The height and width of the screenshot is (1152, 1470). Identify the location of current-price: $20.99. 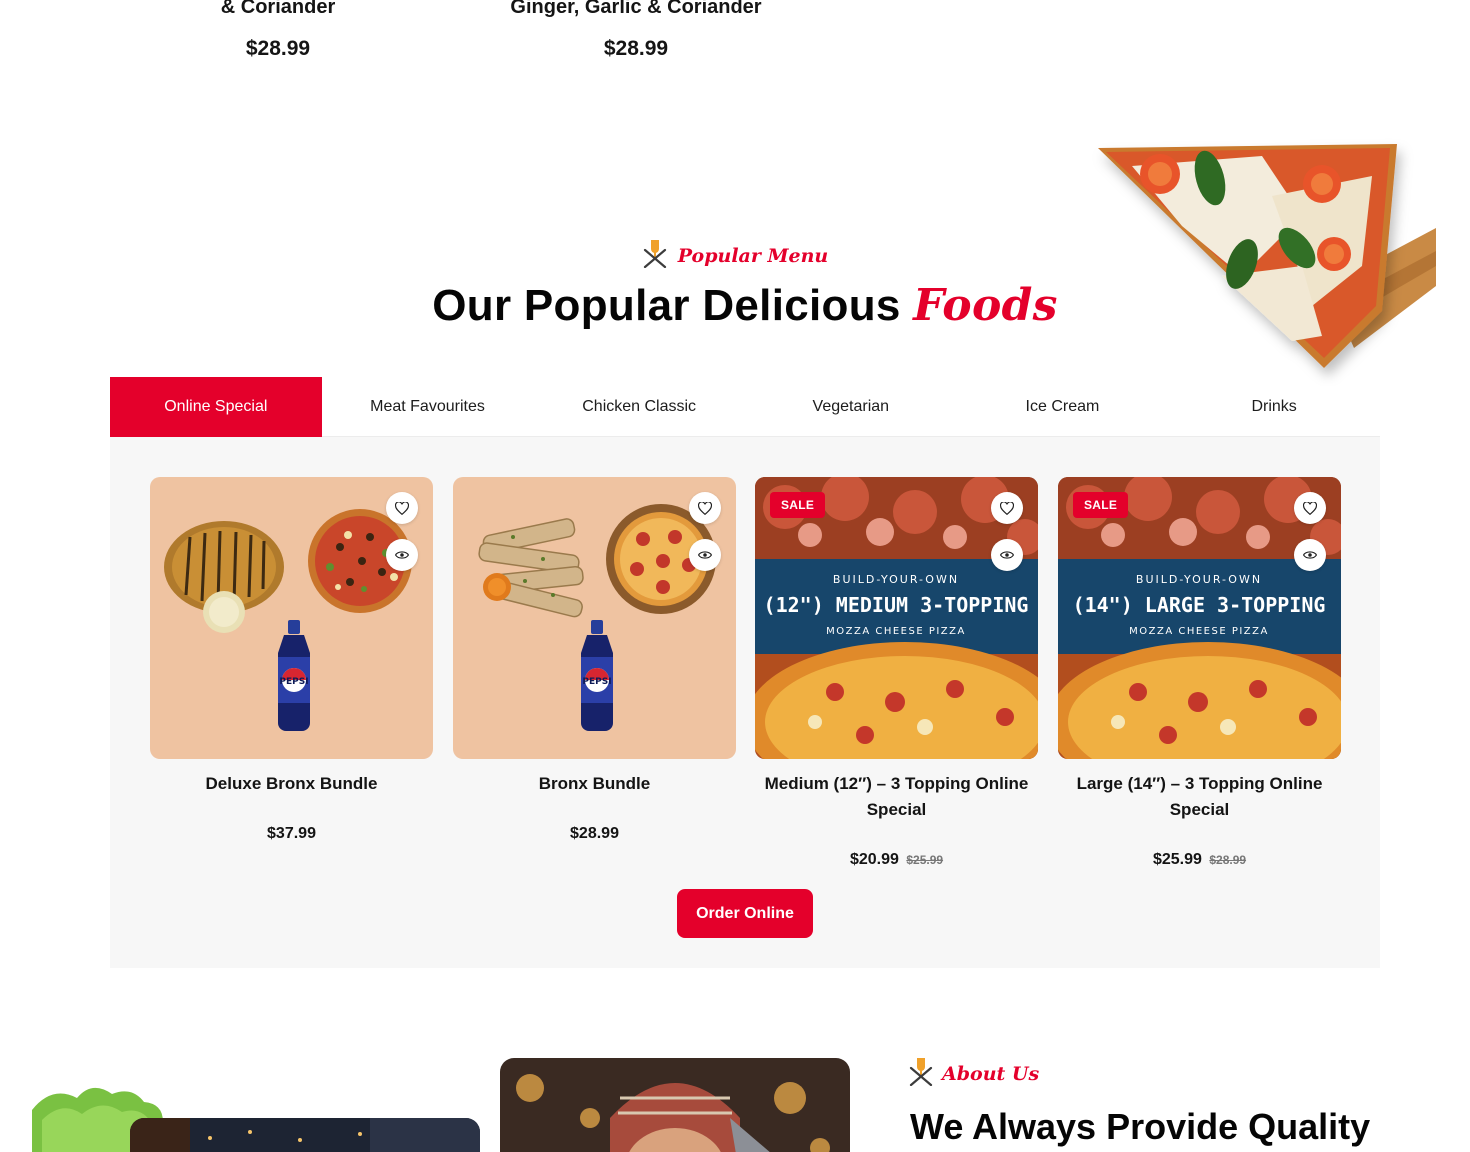
(874, 859).